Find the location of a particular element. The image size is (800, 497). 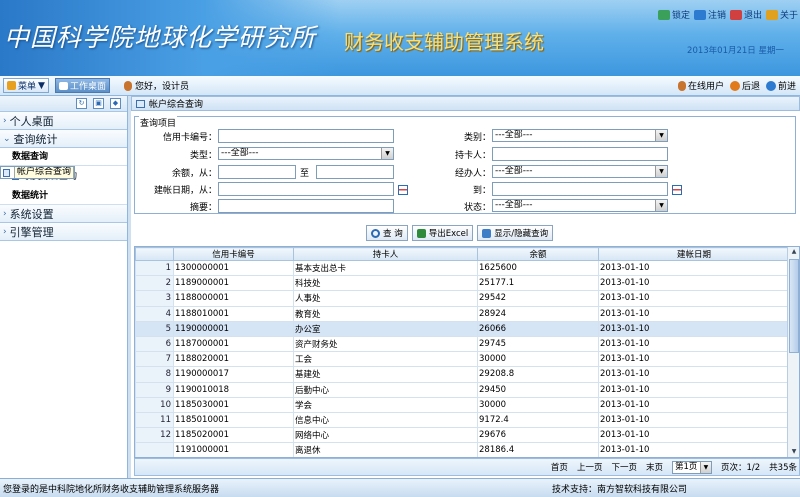

server-info: 您登录的是中科院地化所财务收支辅助管理系统服务器 is located at coordinates (111, 489).